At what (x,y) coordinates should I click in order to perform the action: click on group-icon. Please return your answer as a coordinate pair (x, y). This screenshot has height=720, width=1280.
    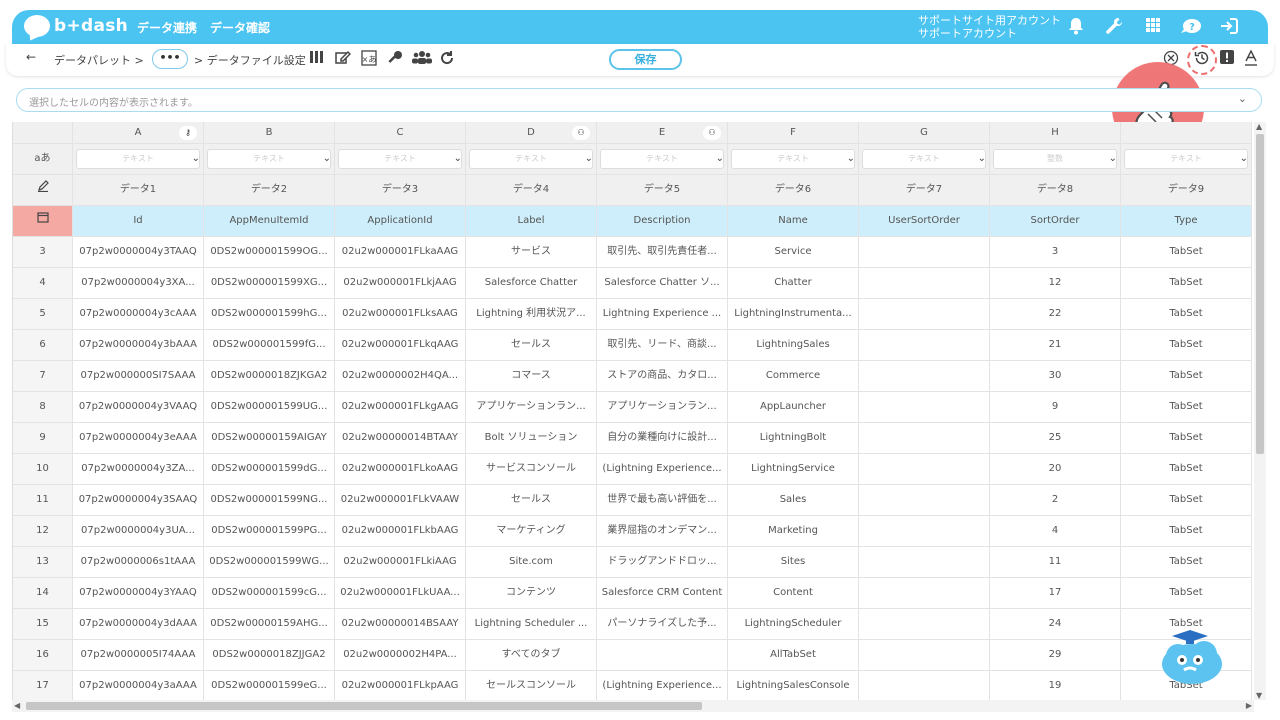
    Looking at the image, I should click on (422, 59).